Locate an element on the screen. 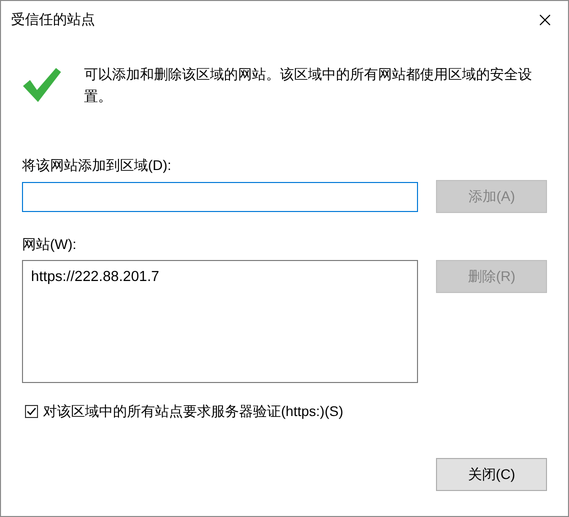 The image size is (569, 517). info-text: 可以添加和删除该区域的网站。该区域中的所有网站都使用区域的安全设置。 is located at coordinates (308, 85).